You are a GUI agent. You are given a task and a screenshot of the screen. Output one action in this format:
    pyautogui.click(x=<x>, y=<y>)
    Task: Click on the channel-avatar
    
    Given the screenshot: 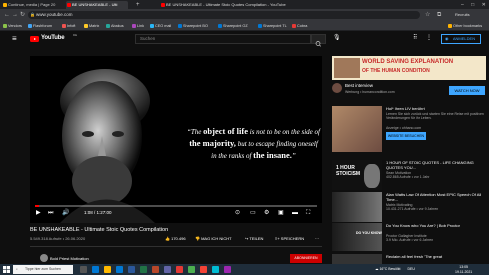 What is the action you would take?
    pyautogui.click(x=44, y=258)
    